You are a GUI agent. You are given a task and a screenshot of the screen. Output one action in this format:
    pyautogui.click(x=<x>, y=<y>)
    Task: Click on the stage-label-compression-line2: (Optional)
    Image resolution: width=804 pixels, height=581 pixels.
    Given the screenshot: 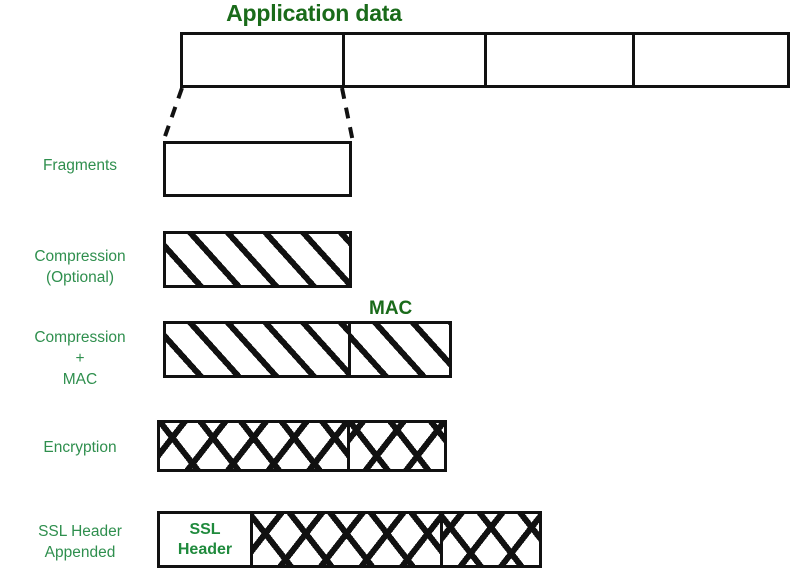 What is the action you would take?
    pyautogui.click(x=80, y=277)
    